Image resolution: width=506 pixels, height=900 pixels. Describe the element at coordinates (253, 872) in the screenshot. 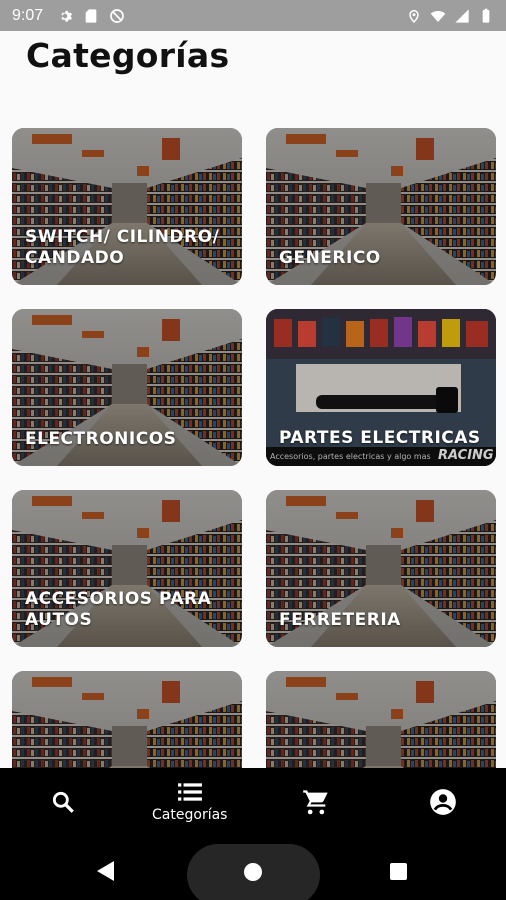

I see `home-icon` at that location.